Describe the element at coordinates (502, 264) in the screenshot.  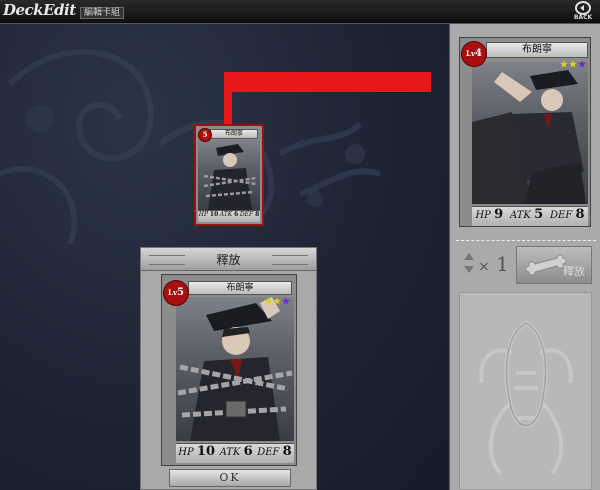
I see `quantity-value: 1` at that location.